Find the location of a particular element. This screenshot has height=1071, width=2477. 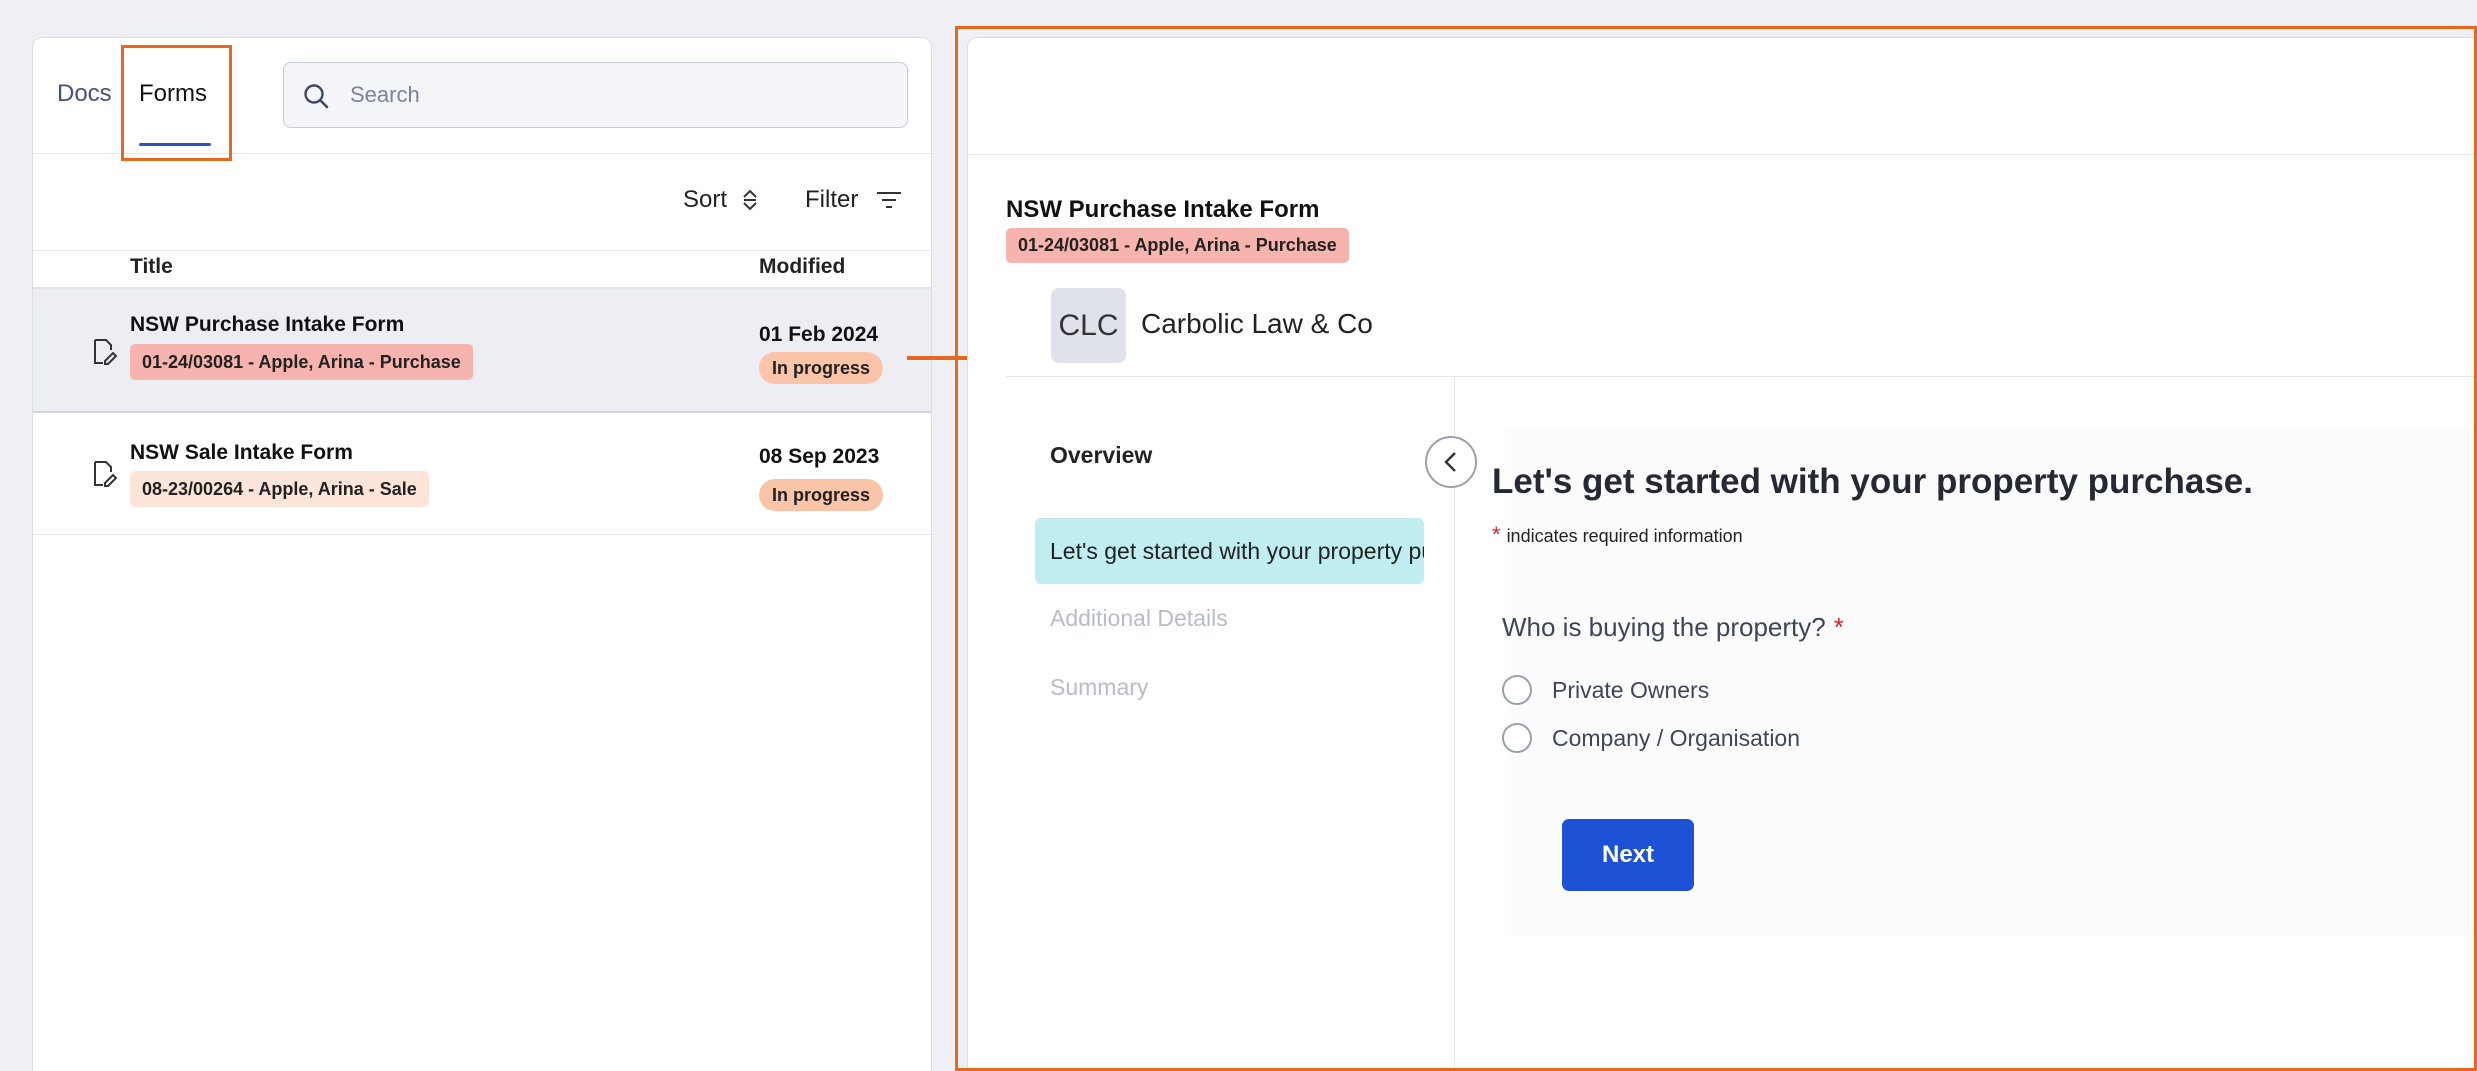

chevron-left-icon is located at coordinates (1450, 462).